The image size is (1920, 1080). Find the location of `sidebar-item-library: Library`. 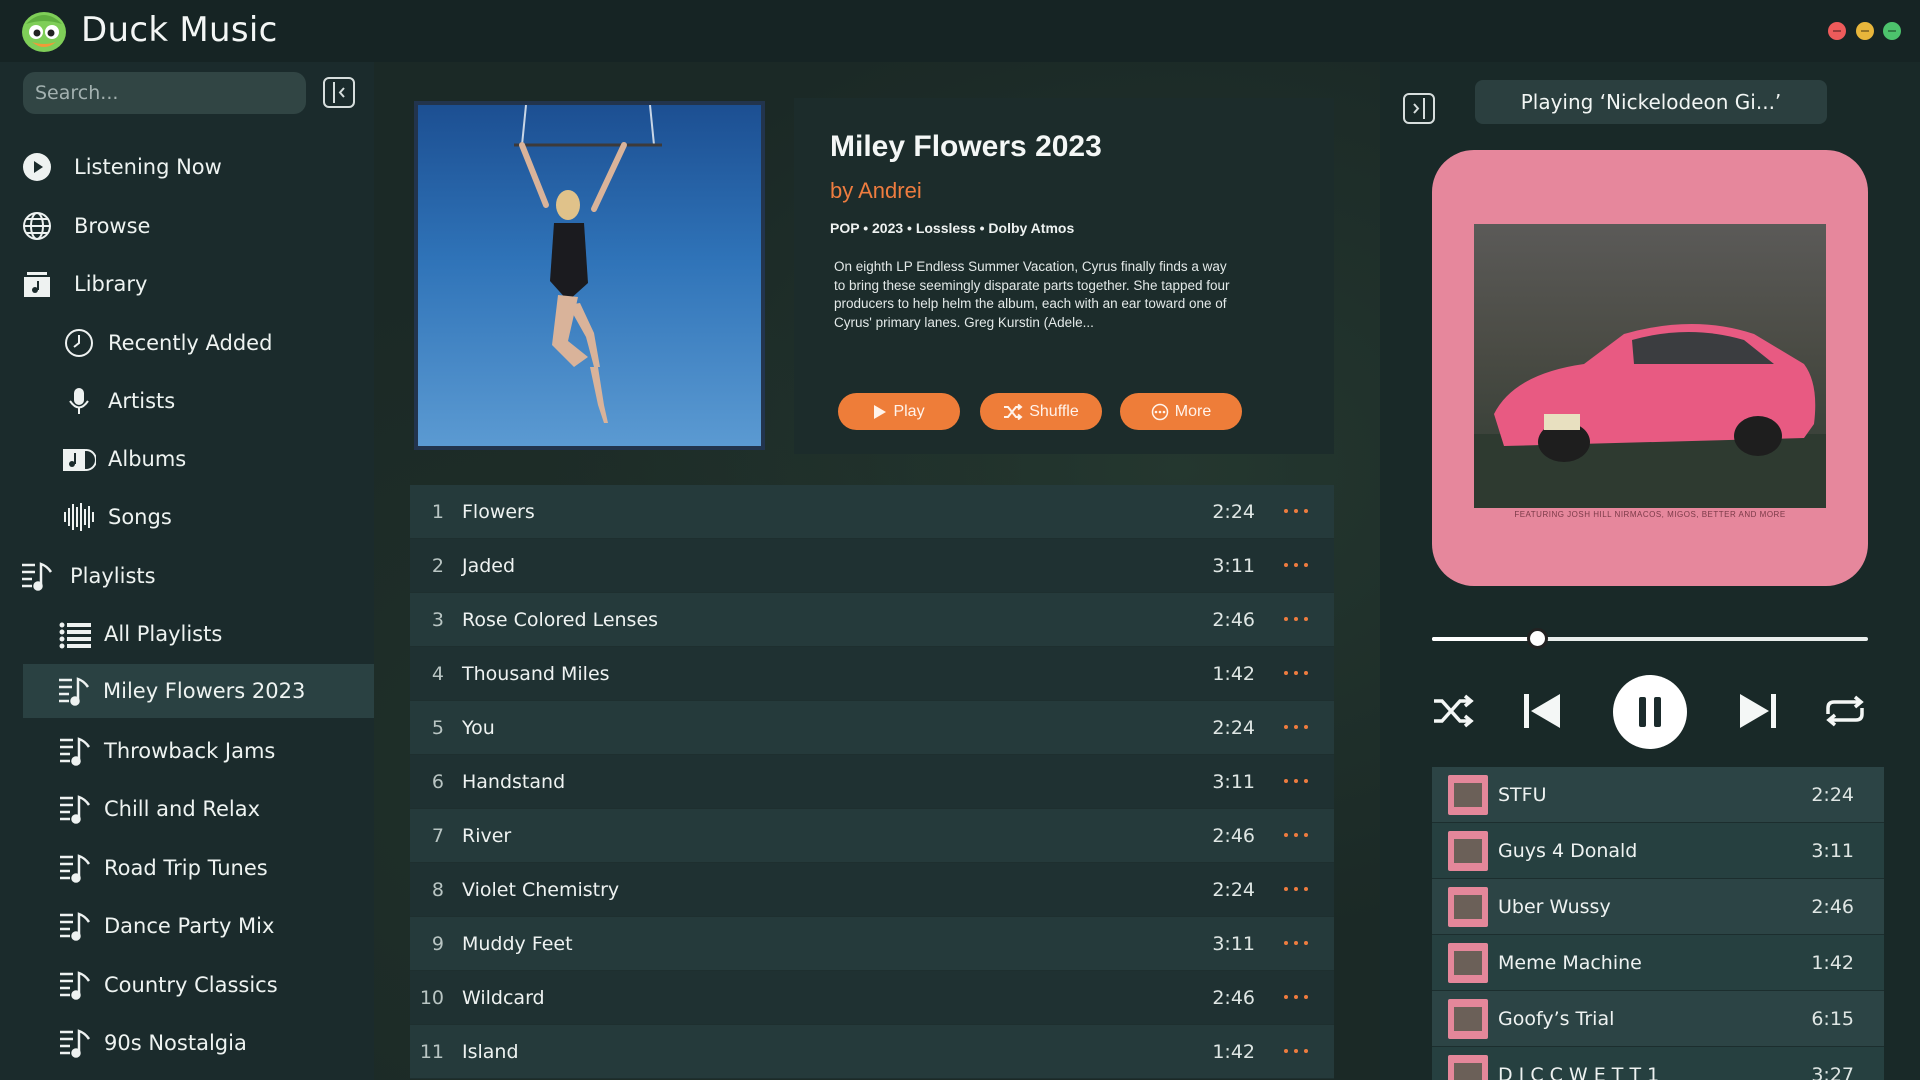

sidebar-item-library: Library is located at coordinates (84, 284).